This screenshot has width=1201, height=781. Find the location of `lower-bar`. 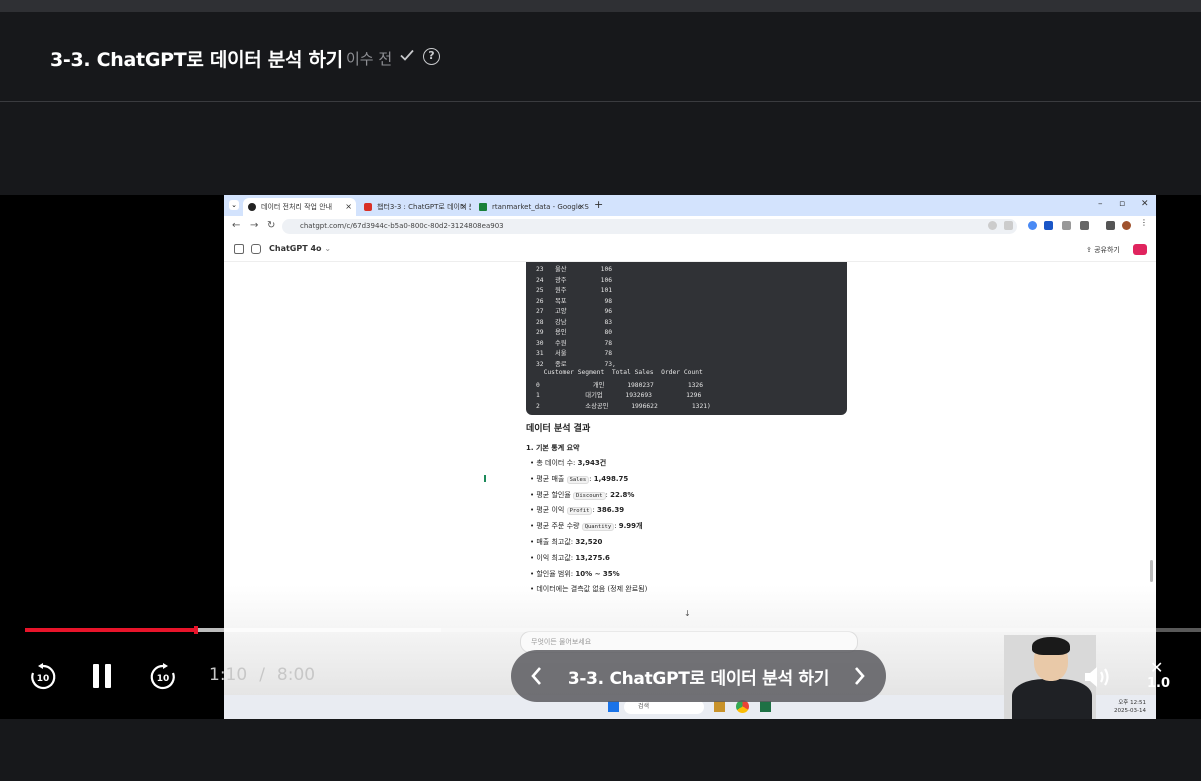

lower-bar is located at coordinates (600, 750).